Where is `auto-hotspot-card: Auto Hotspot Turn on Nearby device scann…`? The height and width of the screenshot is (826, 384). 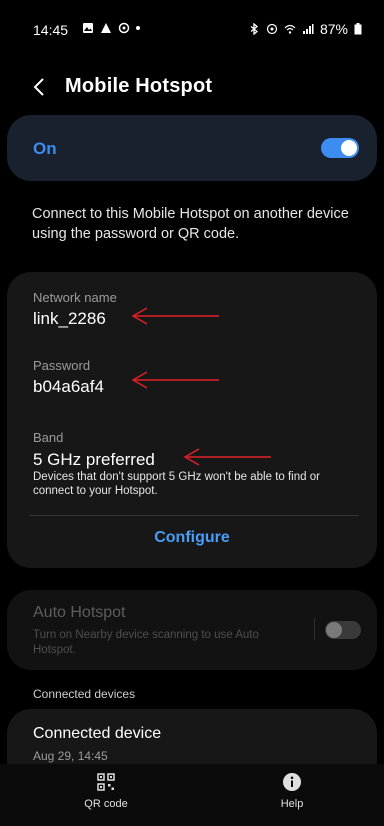
auto-hotspot-card: Auto Hotspot Turn on Nearby device scann… is located at coordinates (192, 630).